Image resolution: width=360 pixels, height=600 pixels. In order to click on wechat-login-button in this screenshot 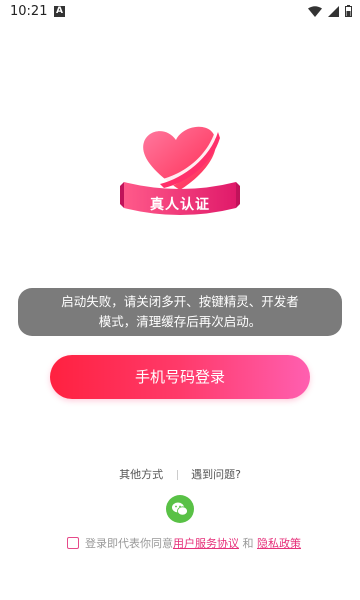, I will do `click(180, 509)`.